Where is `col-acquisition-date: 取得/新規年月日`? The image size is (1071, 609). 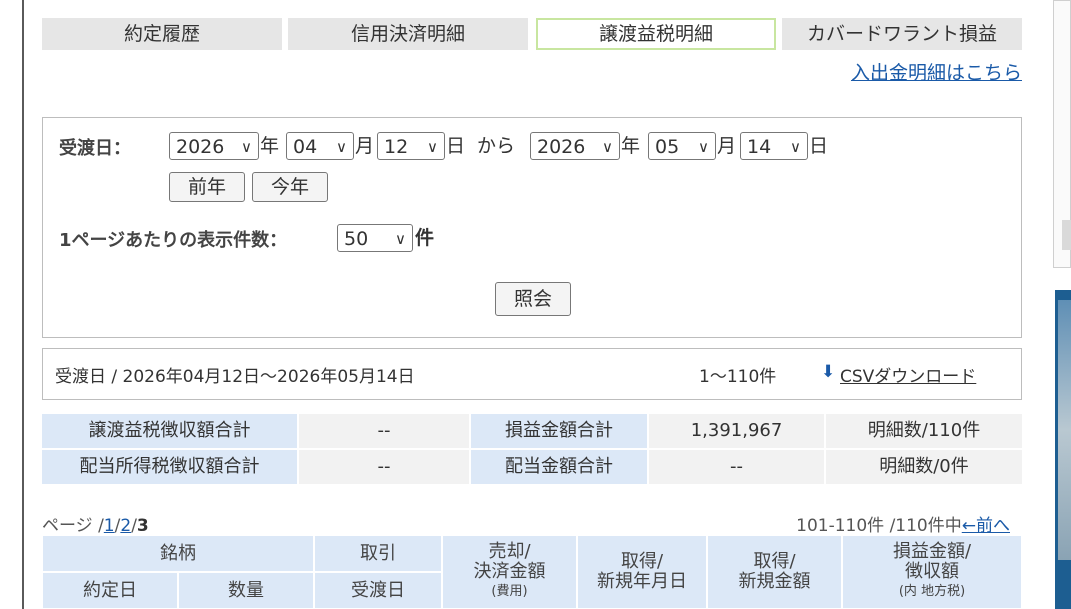
col-acquisition-date: 取得/新規年月日 is located at coordinates (642, 572).